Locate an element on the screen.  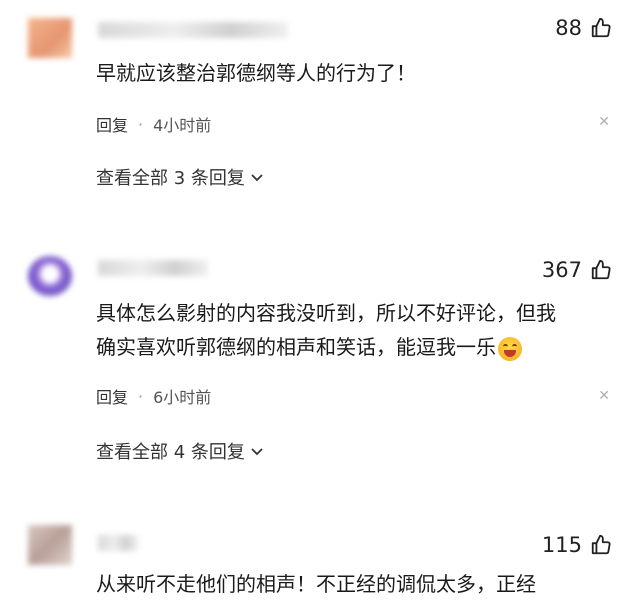
comment-line-text: 确实喜欢听郭德纲的相声和笑话，能逗我一乐 is located at coordinates (296, 347).